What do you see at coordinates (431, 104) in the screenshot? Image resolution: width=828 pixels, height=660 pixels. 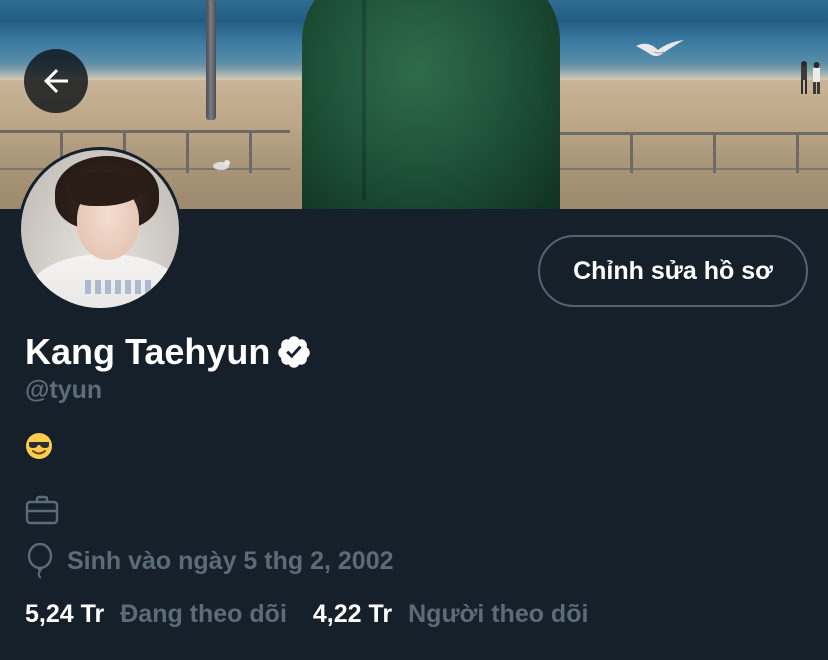 I see `banner-person-green-sweater` at bounding box center [431, 104].